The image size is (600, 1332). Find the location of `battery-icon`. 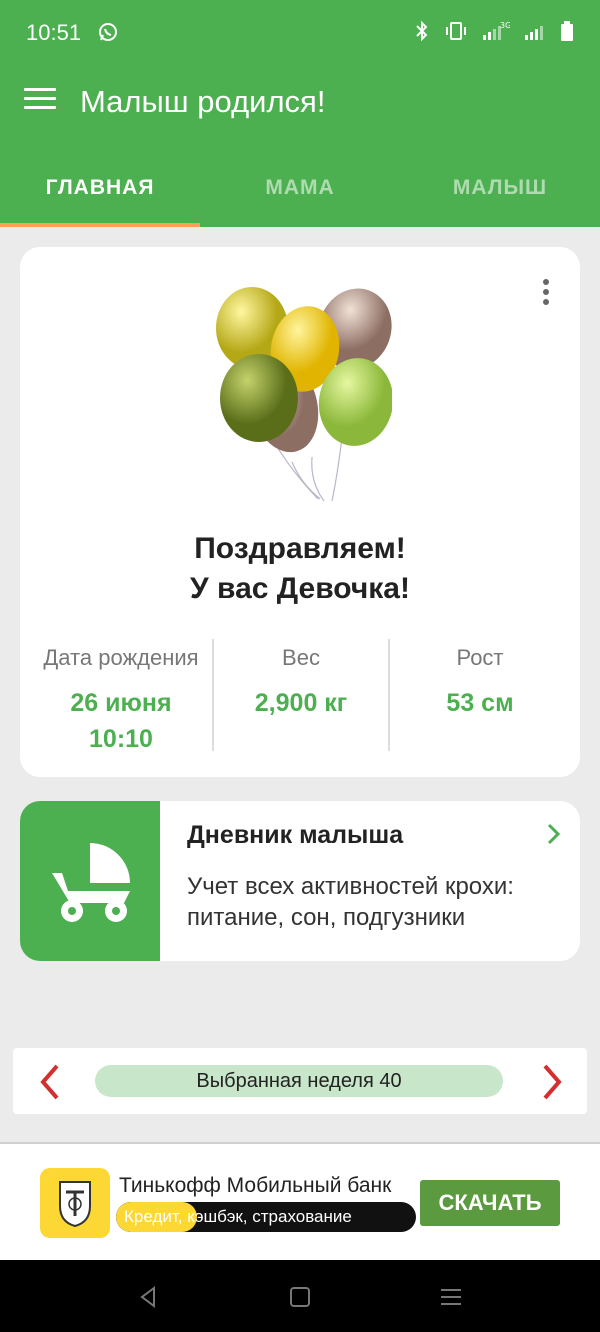

battery-icon is located at coordinates (567, 31).